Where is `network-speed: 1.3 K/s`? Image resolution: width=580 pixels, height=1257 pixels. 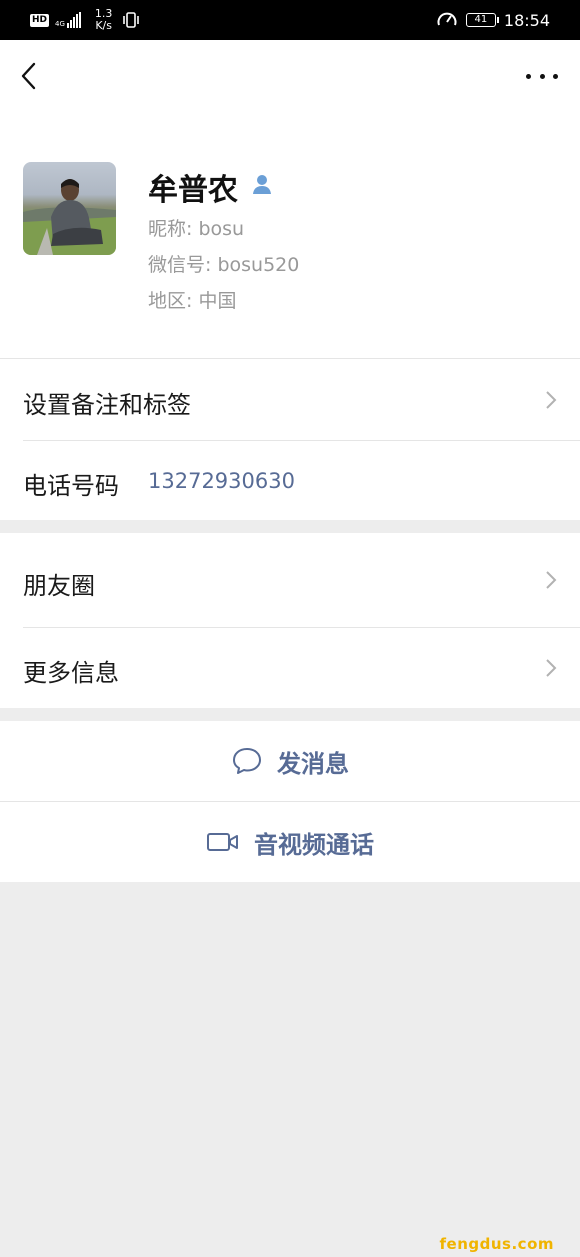
network-speed: 1.3 K/s is located at coordinates (104, 20).